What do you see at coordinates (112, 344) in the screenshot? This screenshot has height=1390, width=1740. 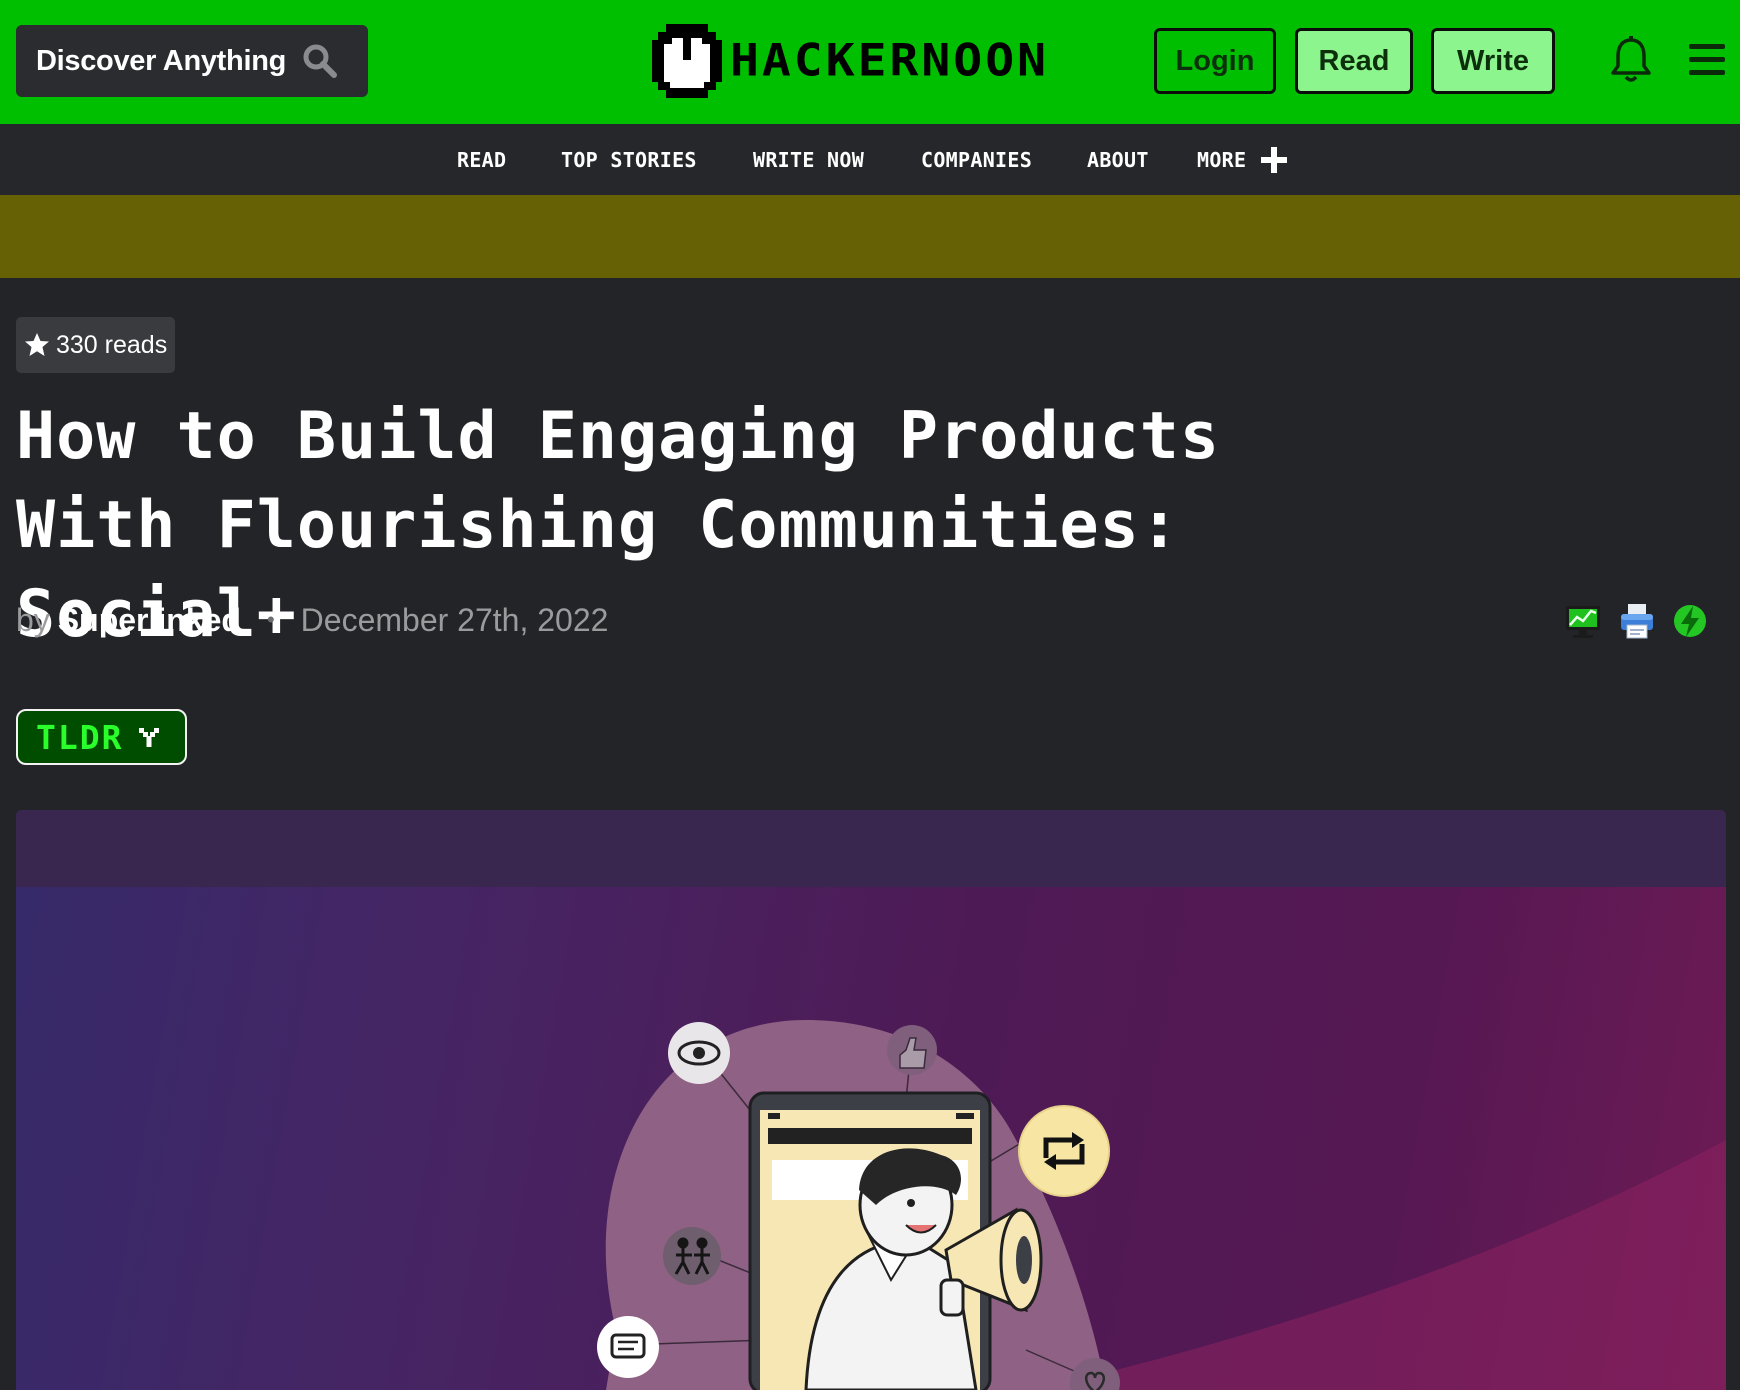 I see `reads-count: 330 reads` at bounding box center [112, 344].